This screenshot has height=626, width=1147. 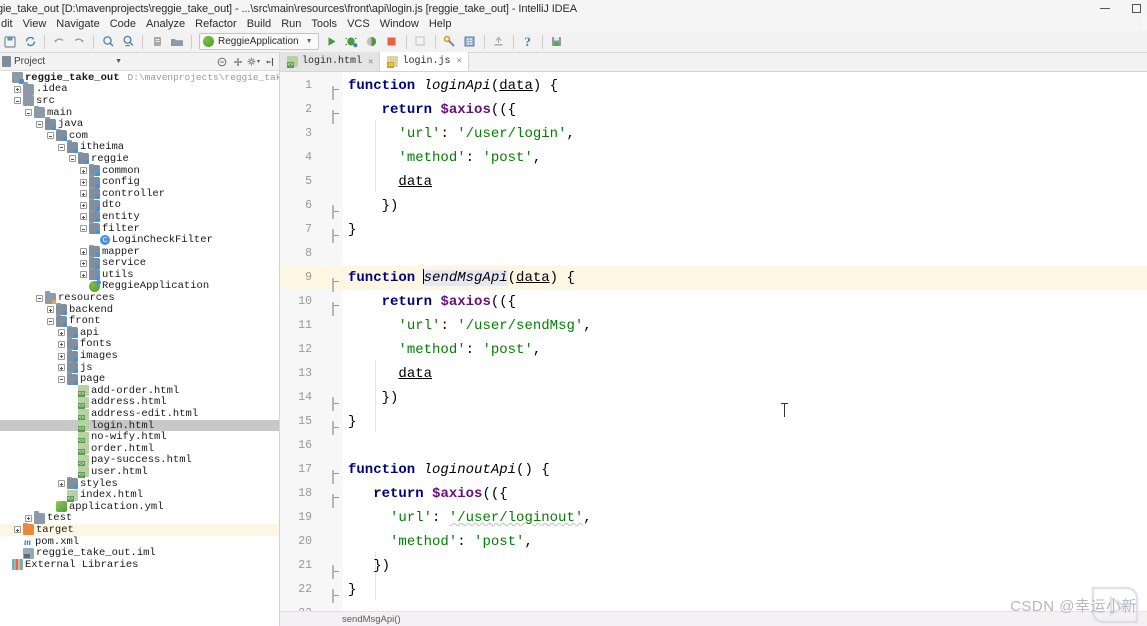 What do you see at coordinates (744, 470) in the screenshot?
I see `code-line-17: function loginoutApi() {` at bounding box center [744, 470].